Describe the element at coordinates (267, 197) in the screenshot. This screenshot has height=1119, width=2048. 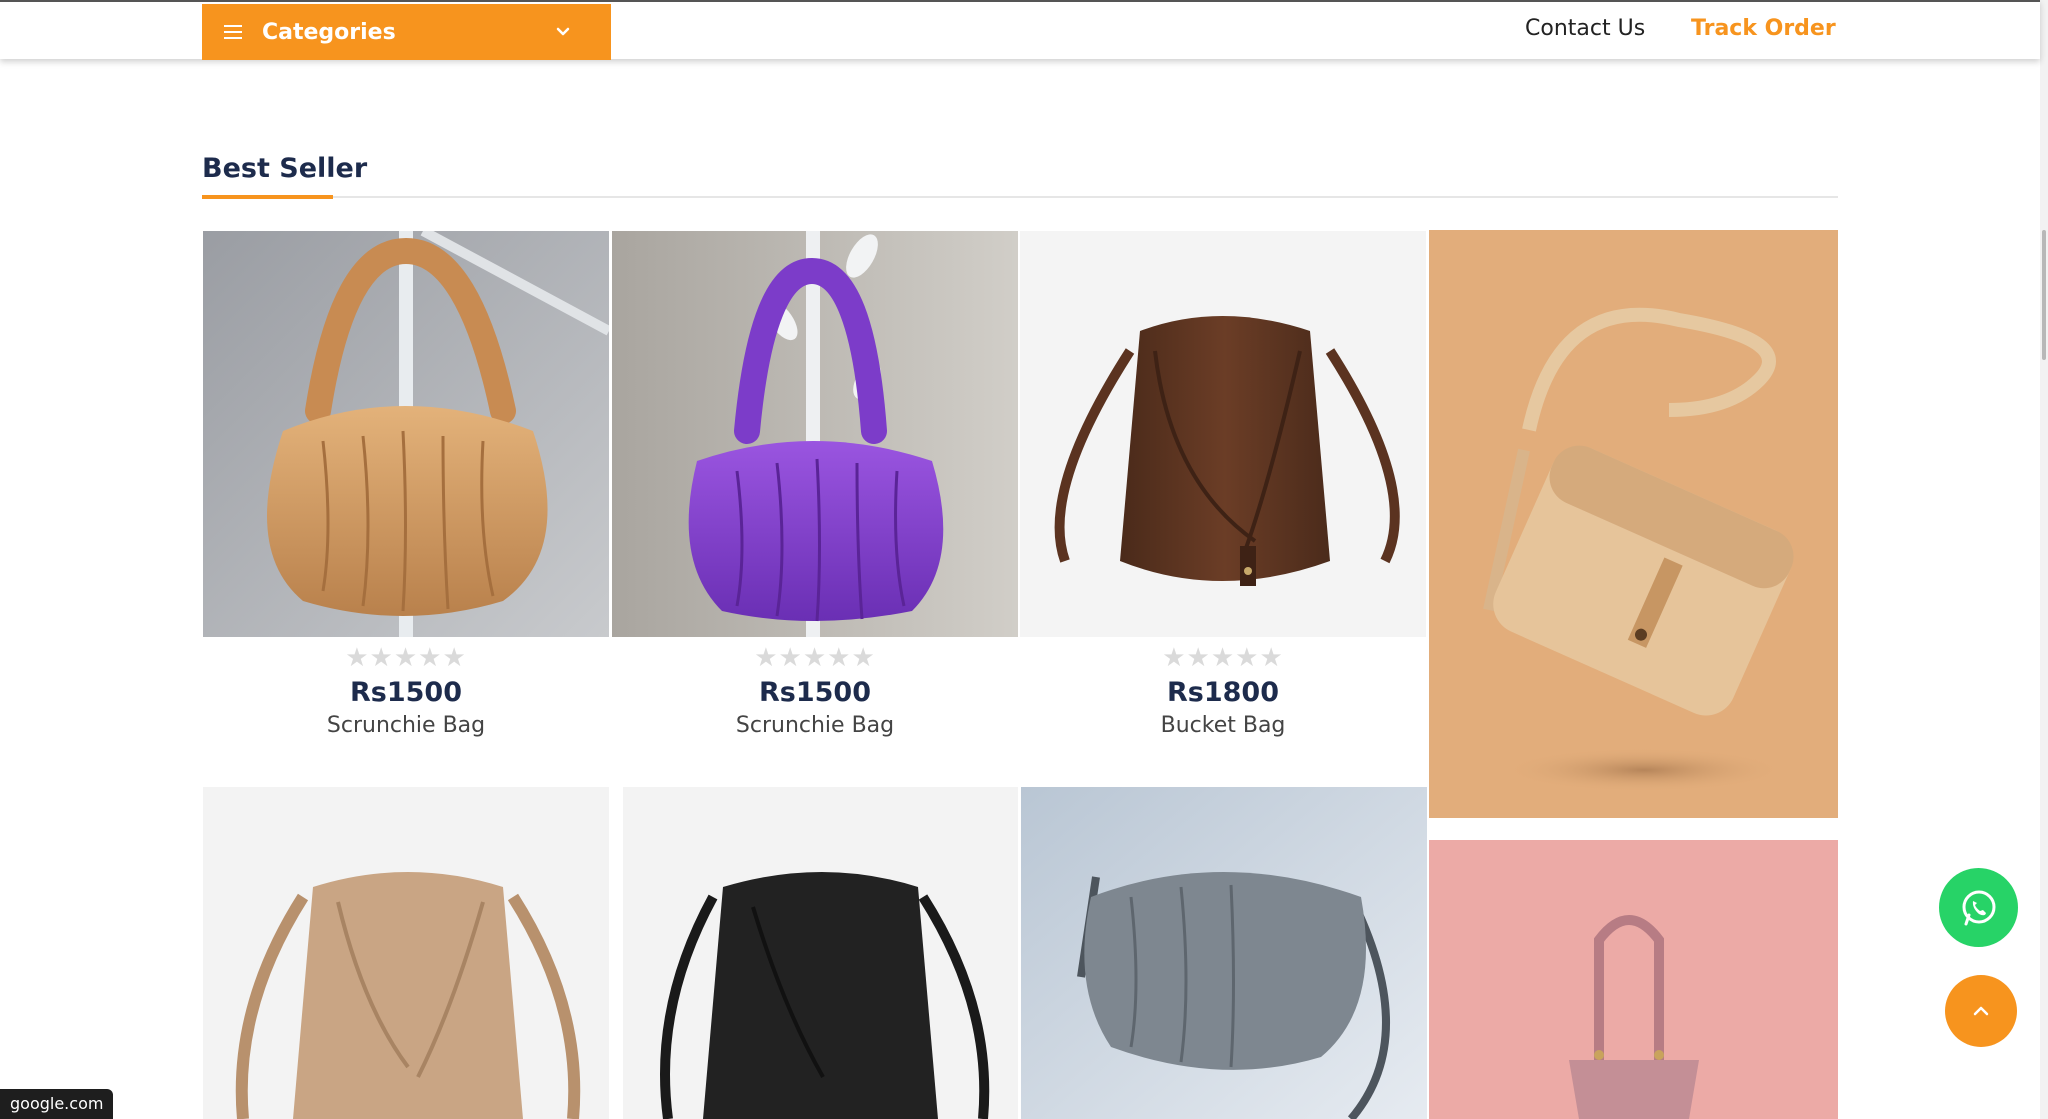
I see `section-title-underline` at that location.